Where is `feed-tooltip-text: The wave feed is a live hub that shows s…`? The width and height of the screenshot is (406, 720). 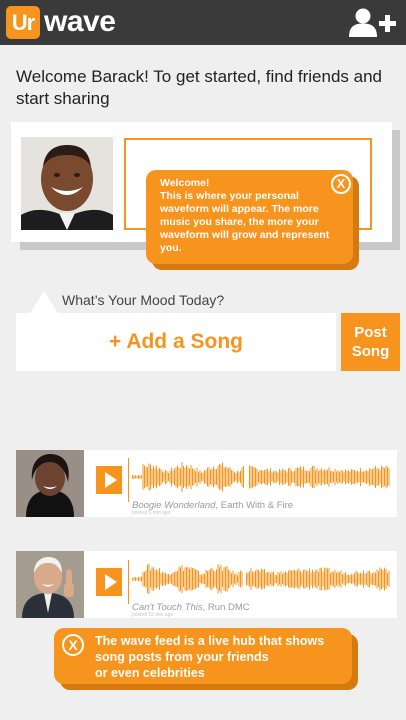 feed-tooltip-text: The wave feed is a live hub that shows s… is located at coordinates (210, 657).